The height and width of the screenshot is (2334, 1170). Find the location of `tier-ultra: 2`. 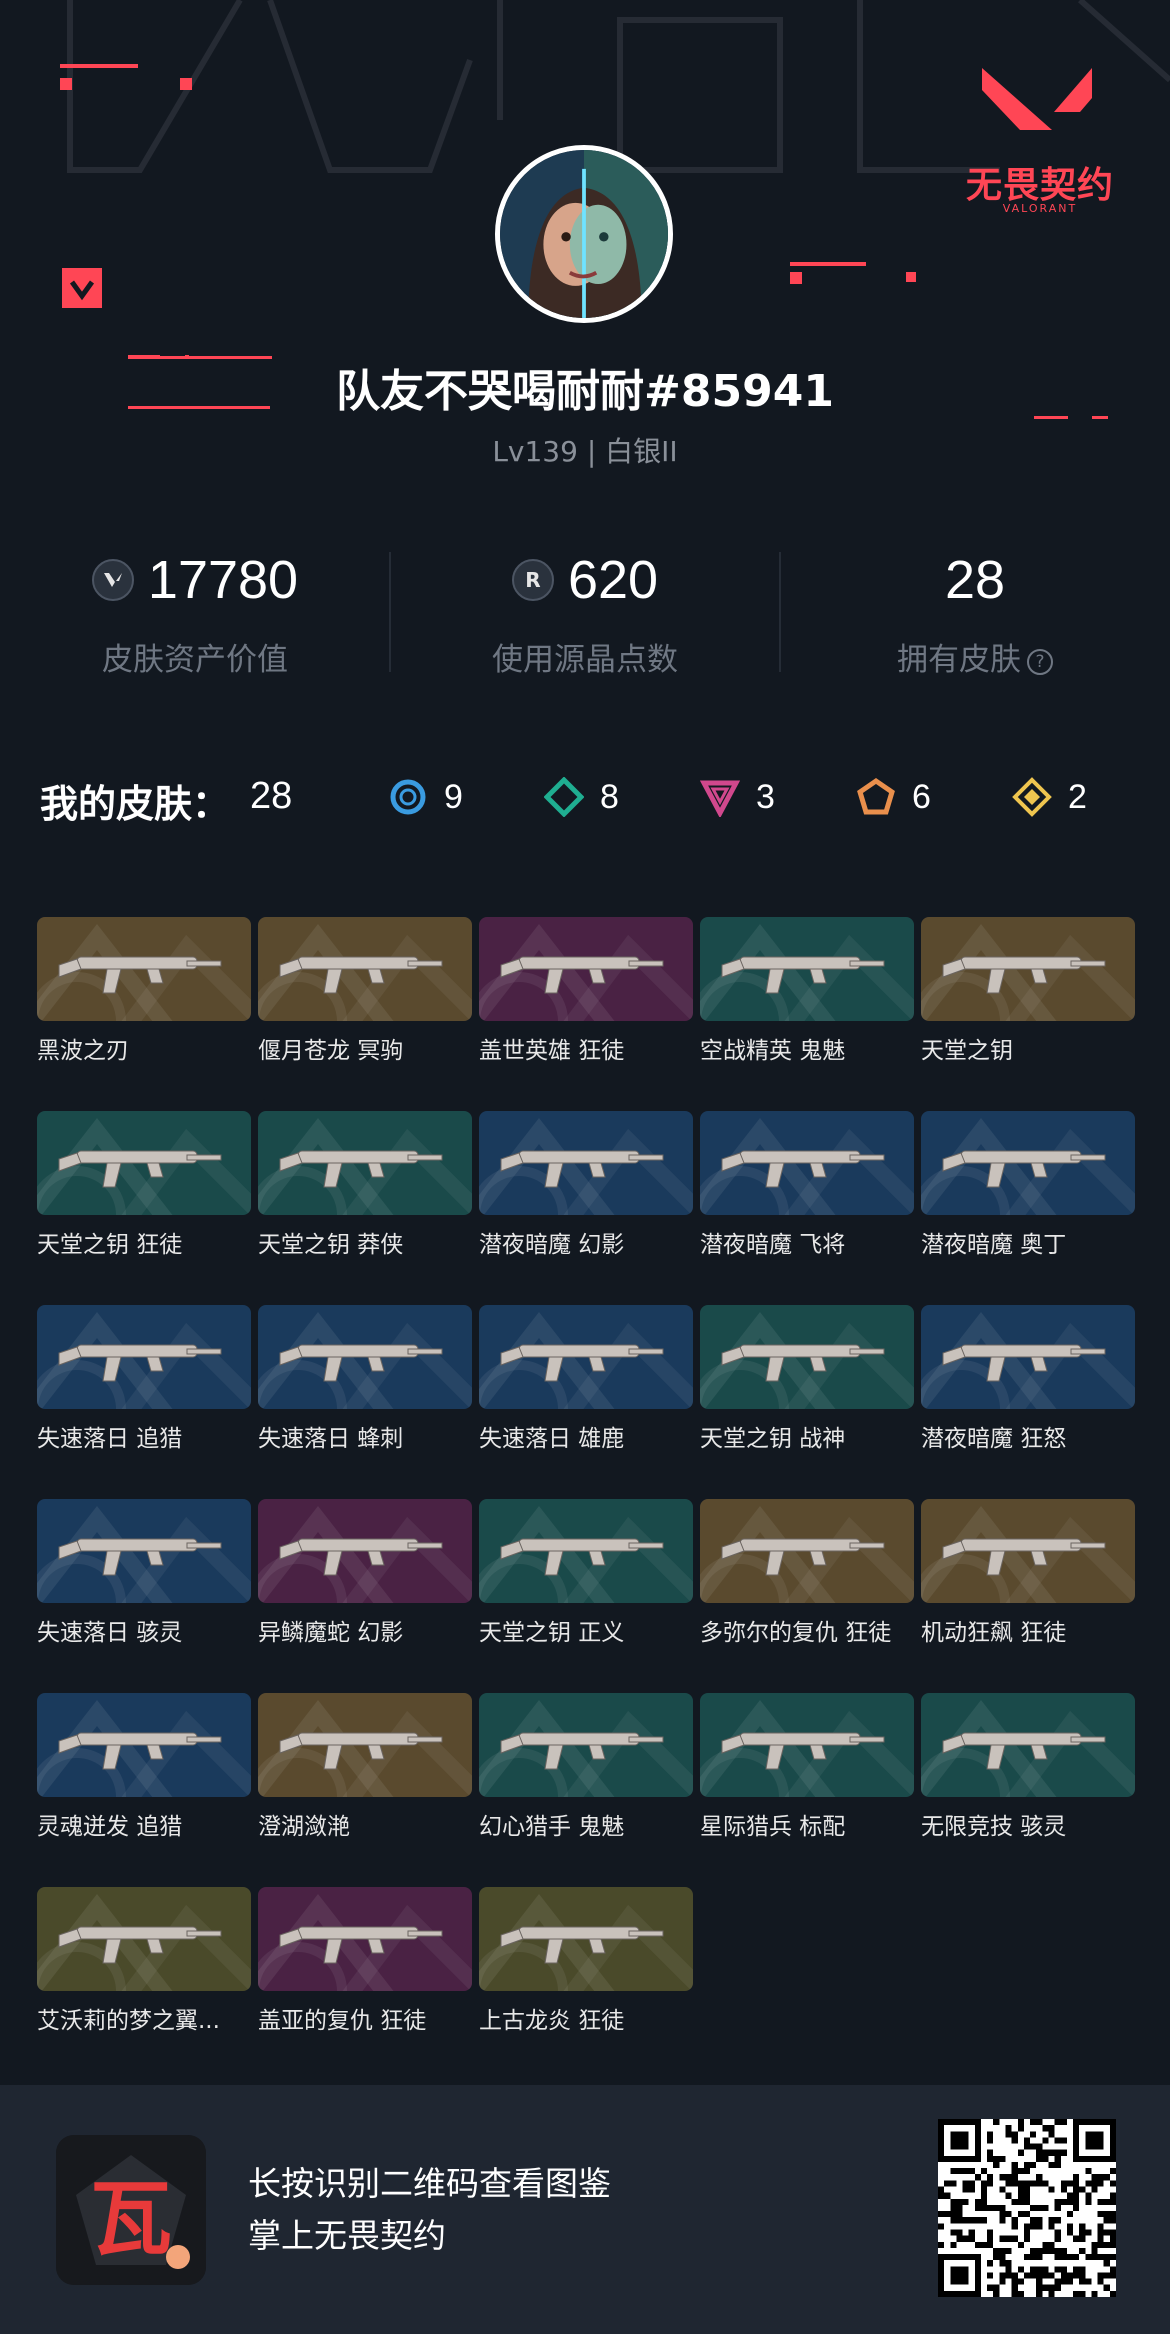

tier-ultra: 2 is located at coordinates (1049, 797).